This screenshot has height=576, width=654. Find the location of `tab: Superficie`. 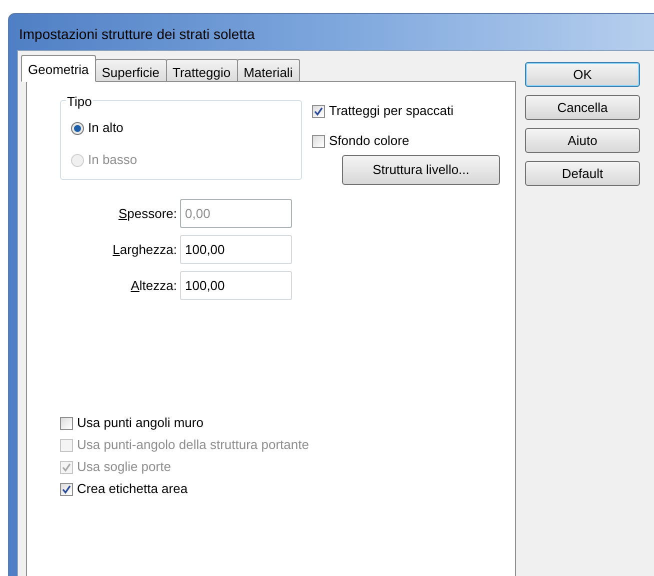

tab: Superficie is located at coordinates (130, 70).